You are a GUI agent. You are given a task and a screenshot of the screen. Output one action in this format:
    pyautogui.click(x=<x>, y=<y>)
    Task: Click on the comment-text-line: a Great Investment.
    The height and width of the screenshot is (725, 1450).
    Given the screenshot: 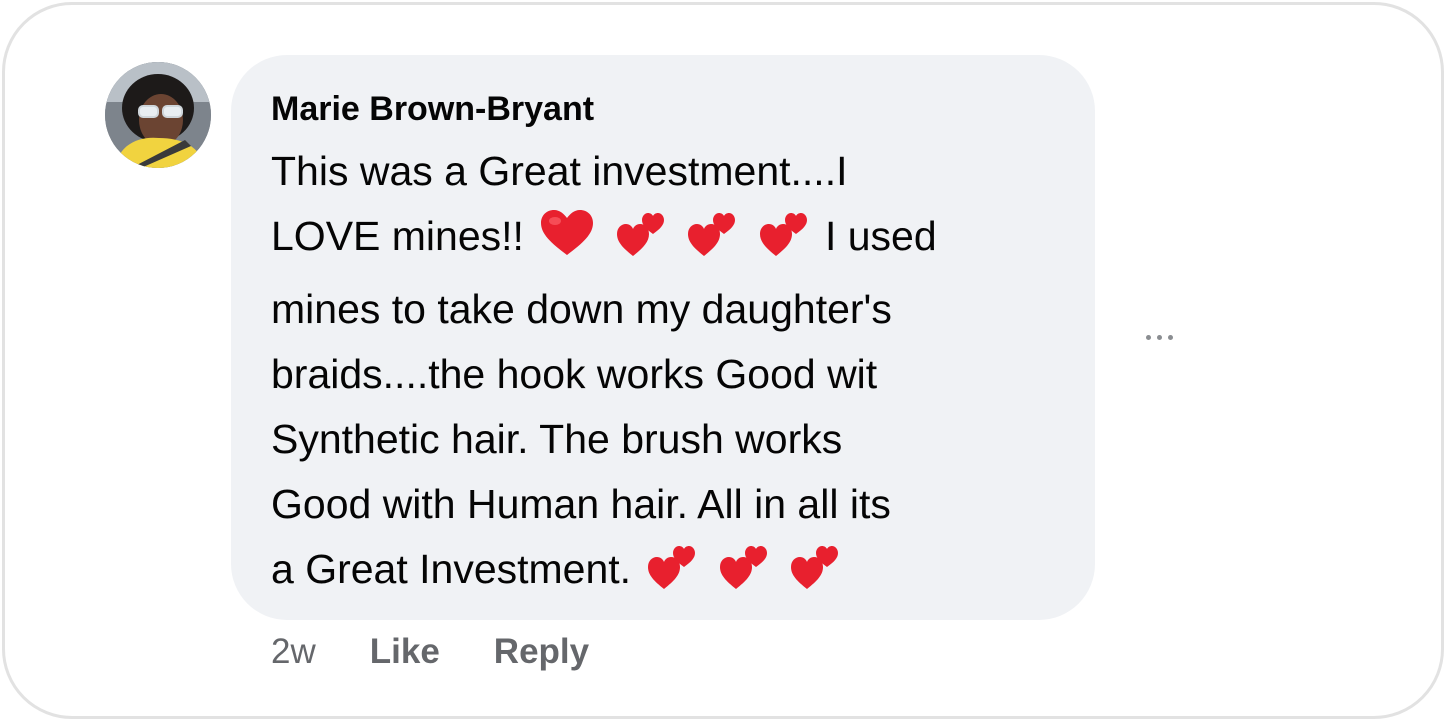 What is the action you would take?
    pyautogui.click(x=666, y=573)
    